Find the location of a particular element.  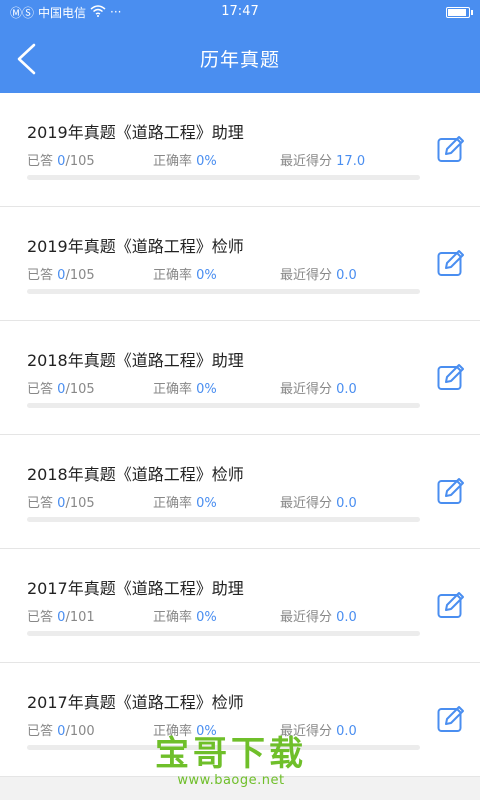

navbar: 历年真题 is located at coordinates (240, 58).